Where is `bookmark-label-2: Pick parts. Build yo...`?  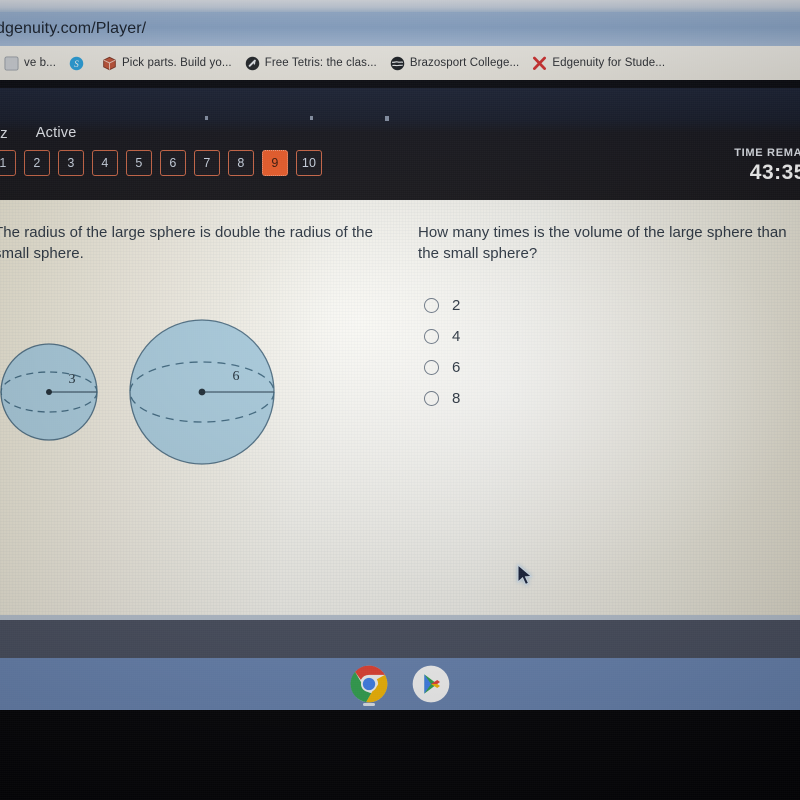 bookmark-label-2: Pick parts. Build yo... is located at coordinates (177, 63).